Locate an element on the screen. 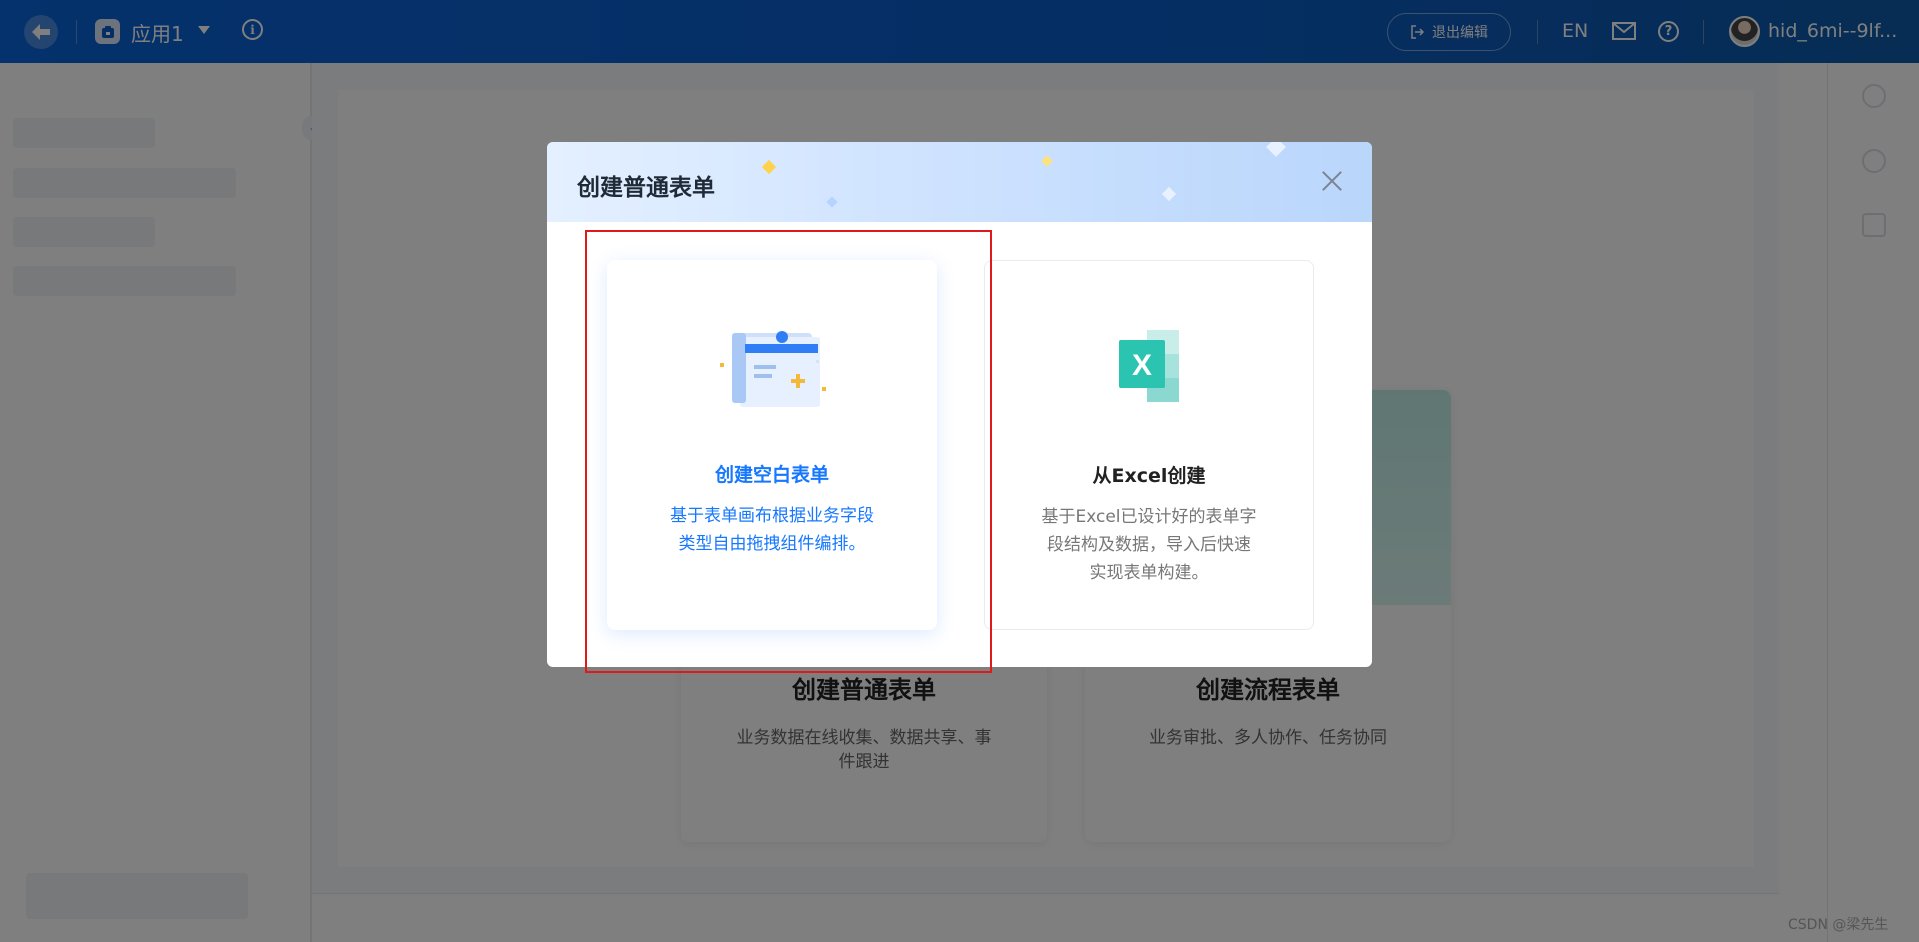 The image size is (1919, 942). option-desc: 基于Excel已设计好的表单字段结构及数据，导入后快速实现表单构建。 is located at coordinates (1149, 545).